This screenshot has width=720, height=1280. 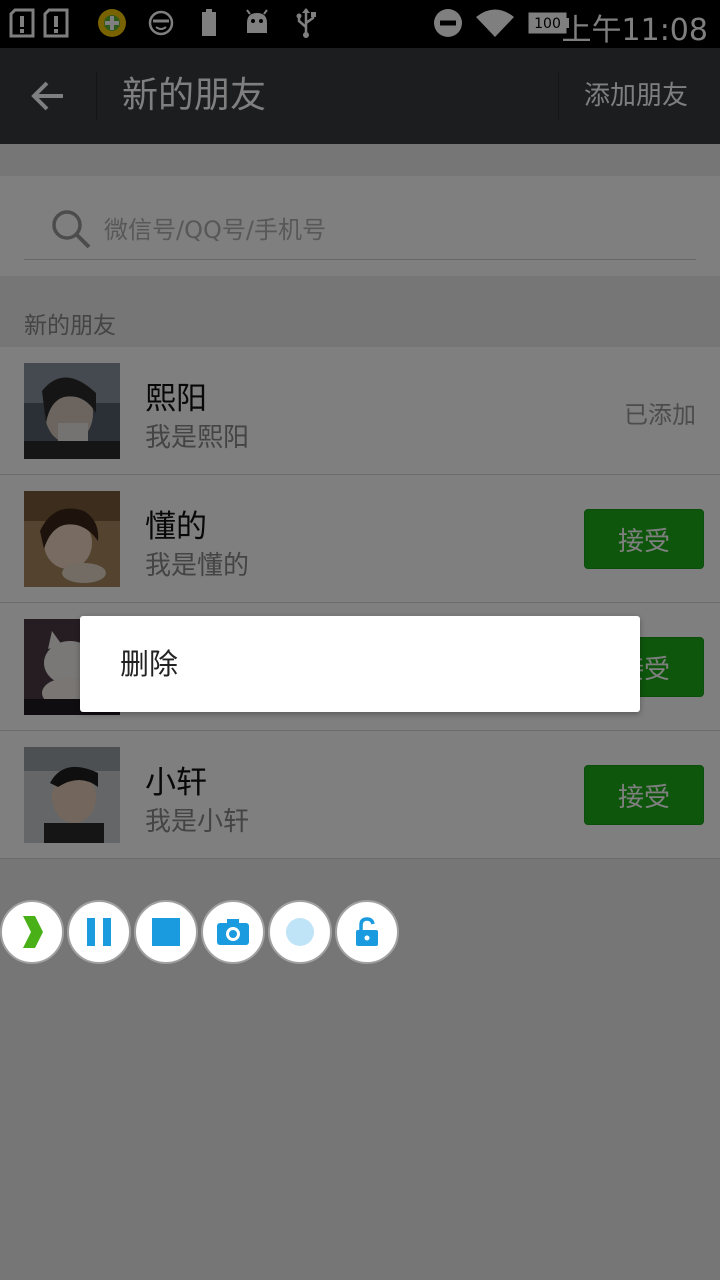 I want to click on pause-button, so click(x=99, y=932).